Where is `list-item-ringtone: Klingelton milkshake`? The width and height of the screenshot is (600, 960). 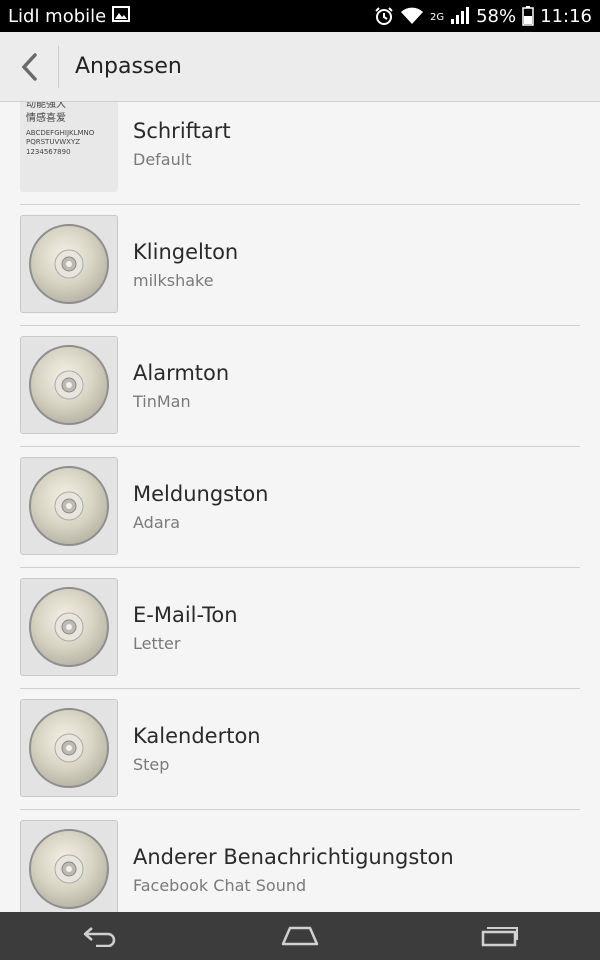
list-item-ringtone: Klingelton milkshake is located at coordinates (300, 265).